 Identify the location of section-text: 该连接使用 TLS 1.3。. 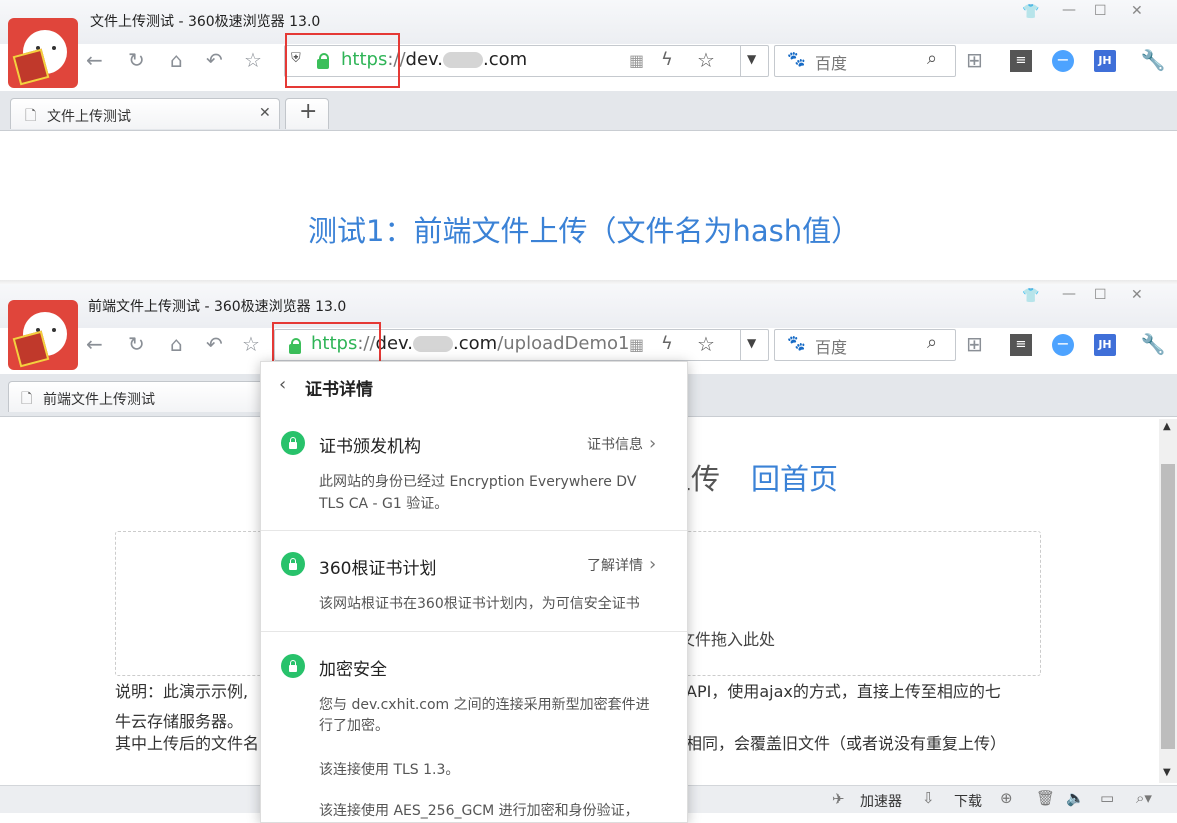
(389, 770).